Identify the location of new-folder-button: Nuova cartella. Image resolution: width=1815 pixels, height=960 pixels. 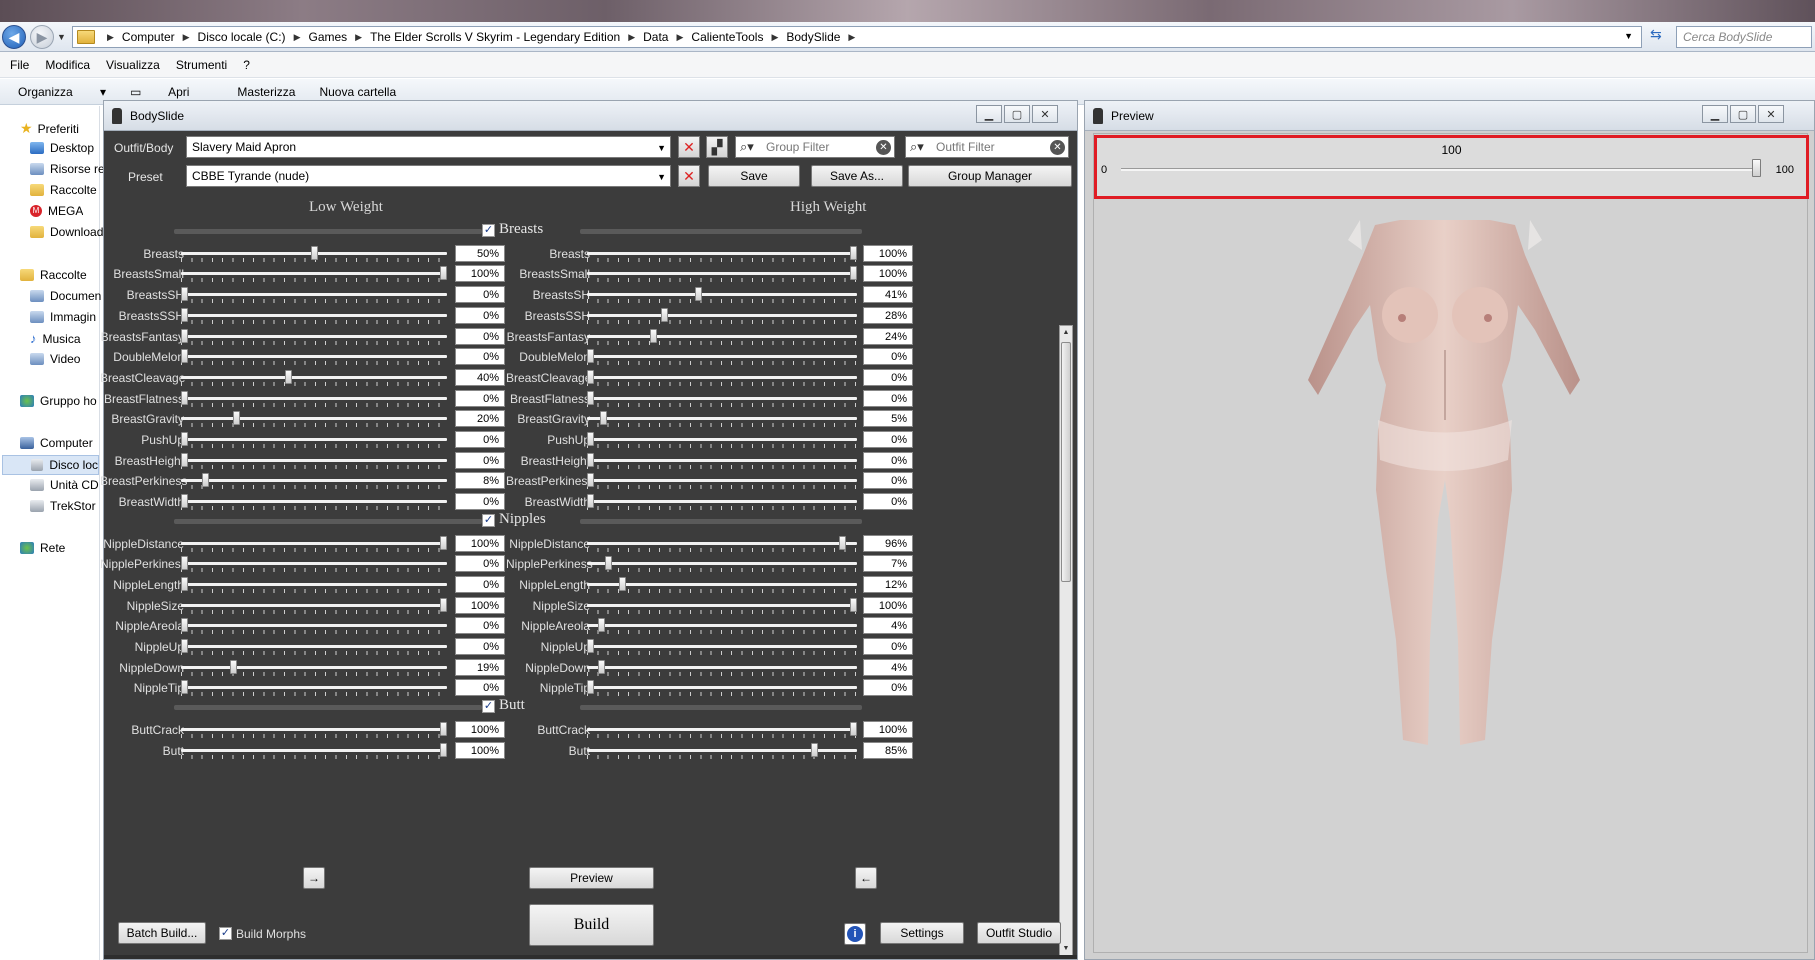
(357, 92).